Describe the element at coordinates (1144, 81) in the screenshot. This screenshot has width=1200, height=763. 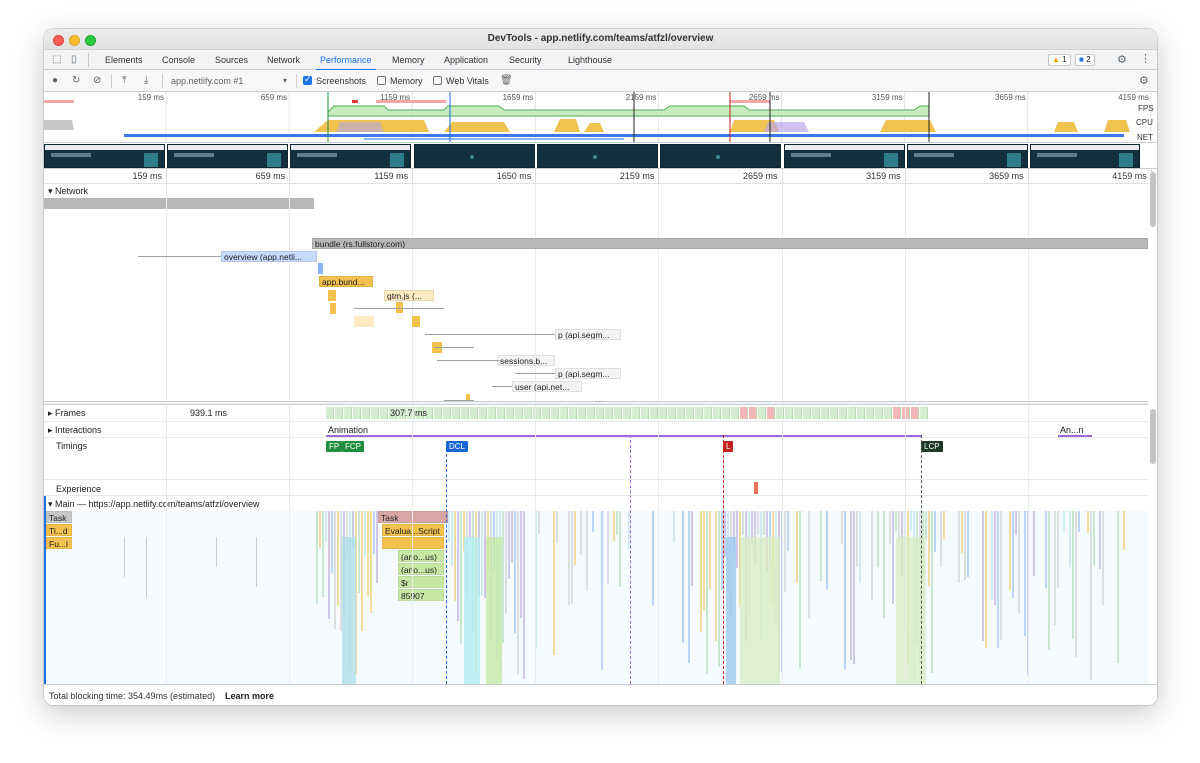
I see `capture-settings-gear-icon: ⚙` at that location.